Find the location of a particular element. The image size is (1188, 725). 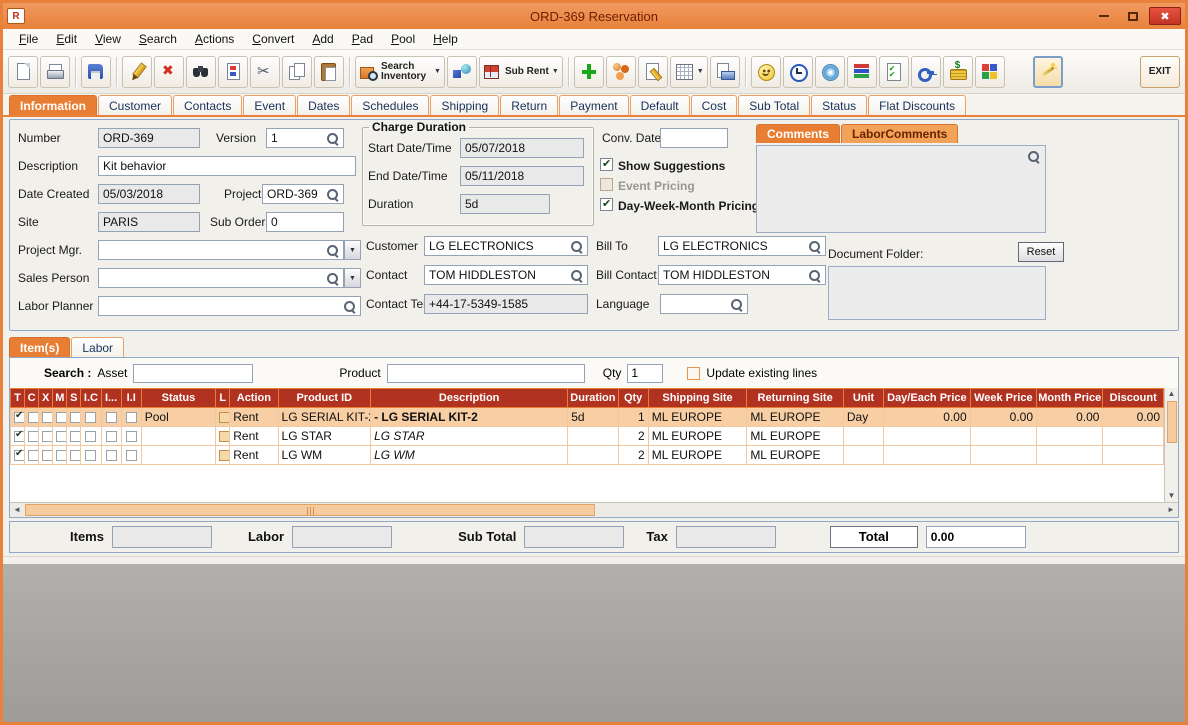

project-mgr-dropdown-button: ▼ is located at coordinates (352, 250).